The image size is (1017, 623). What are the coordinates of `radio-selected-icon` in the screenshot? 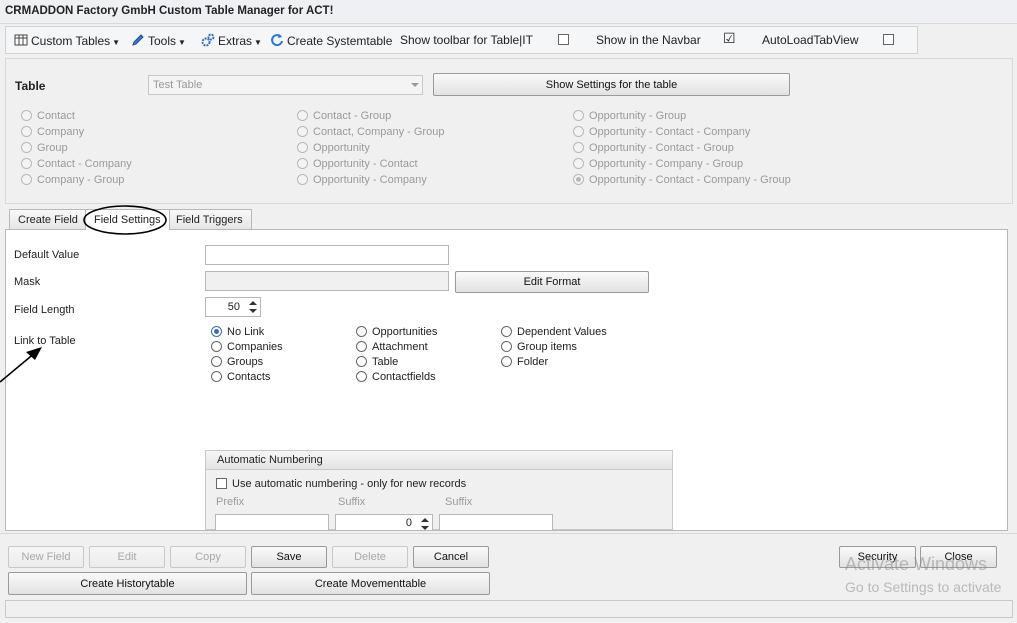 It's located at (578, 179).